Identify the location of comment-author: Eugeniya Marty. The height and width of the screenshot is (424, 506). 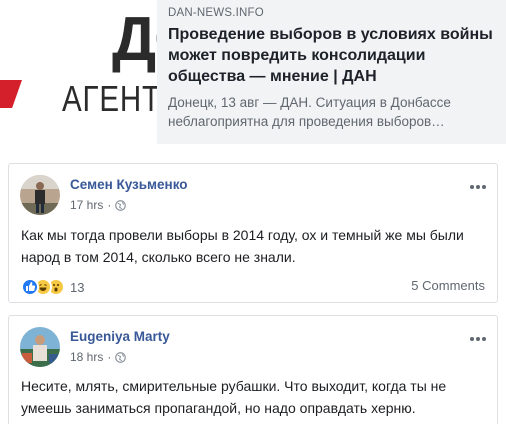
(120, 336).